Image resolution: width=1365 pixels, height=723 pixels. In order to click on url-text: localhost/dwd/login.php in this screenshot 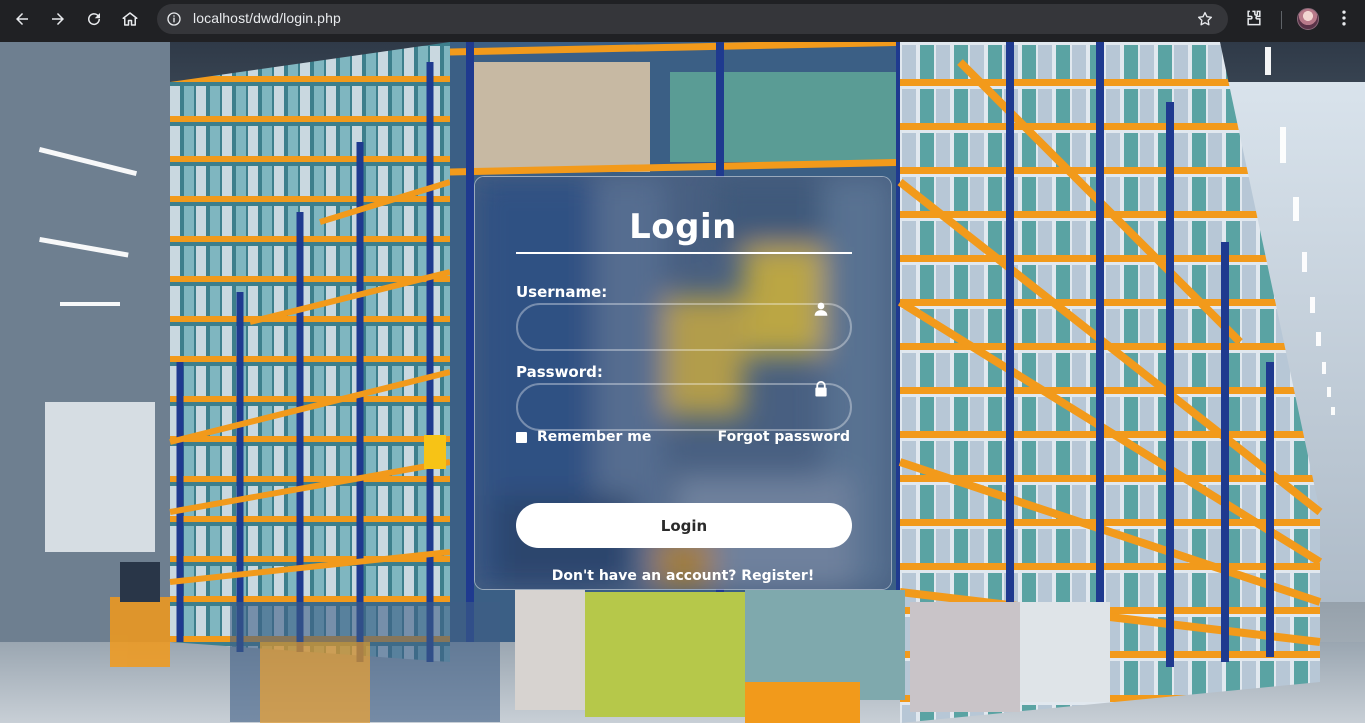, I will do `click(267, 18)`.